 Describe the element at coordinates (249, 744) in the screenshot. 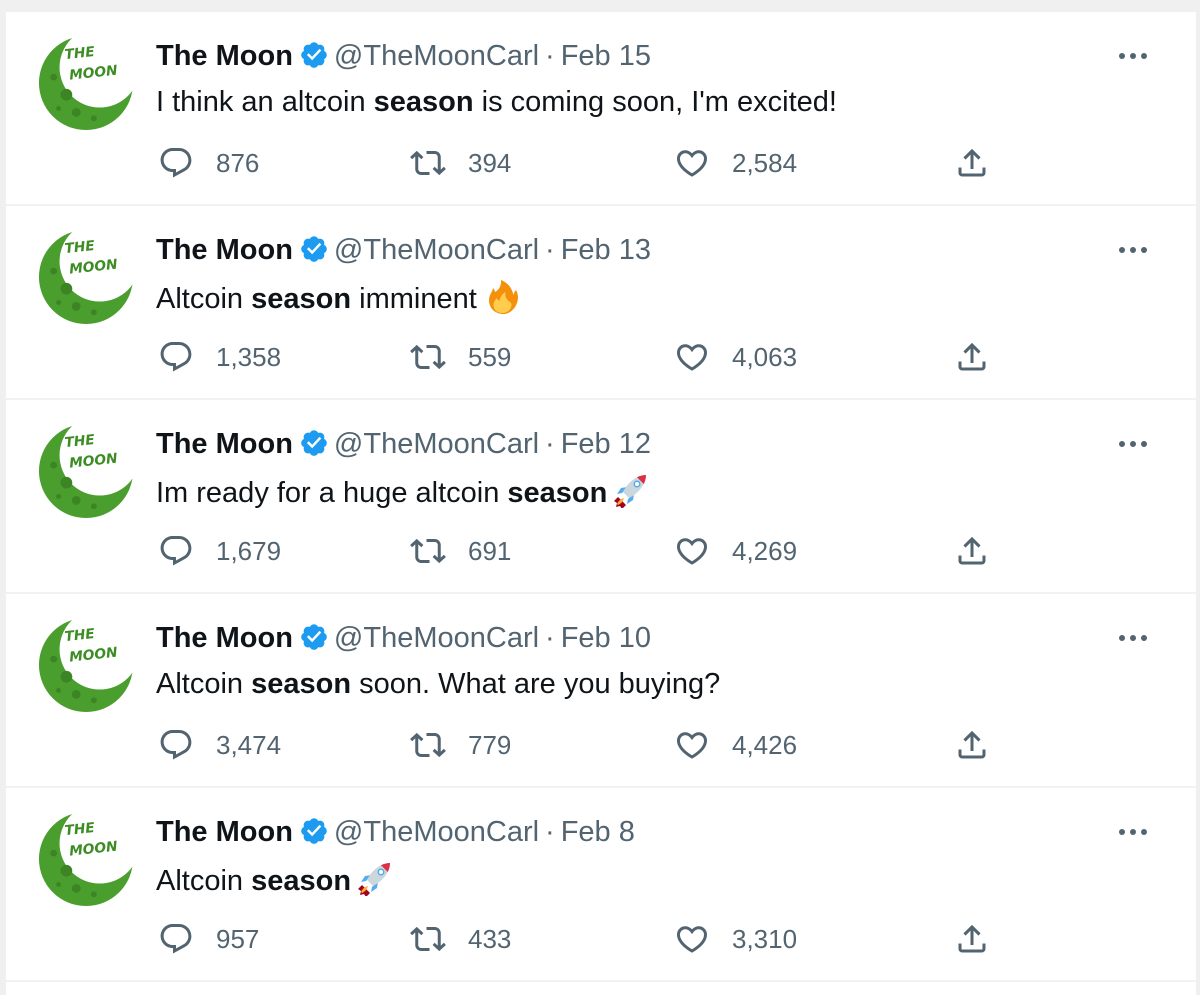

I see `reply-count: 3,474` at that location.